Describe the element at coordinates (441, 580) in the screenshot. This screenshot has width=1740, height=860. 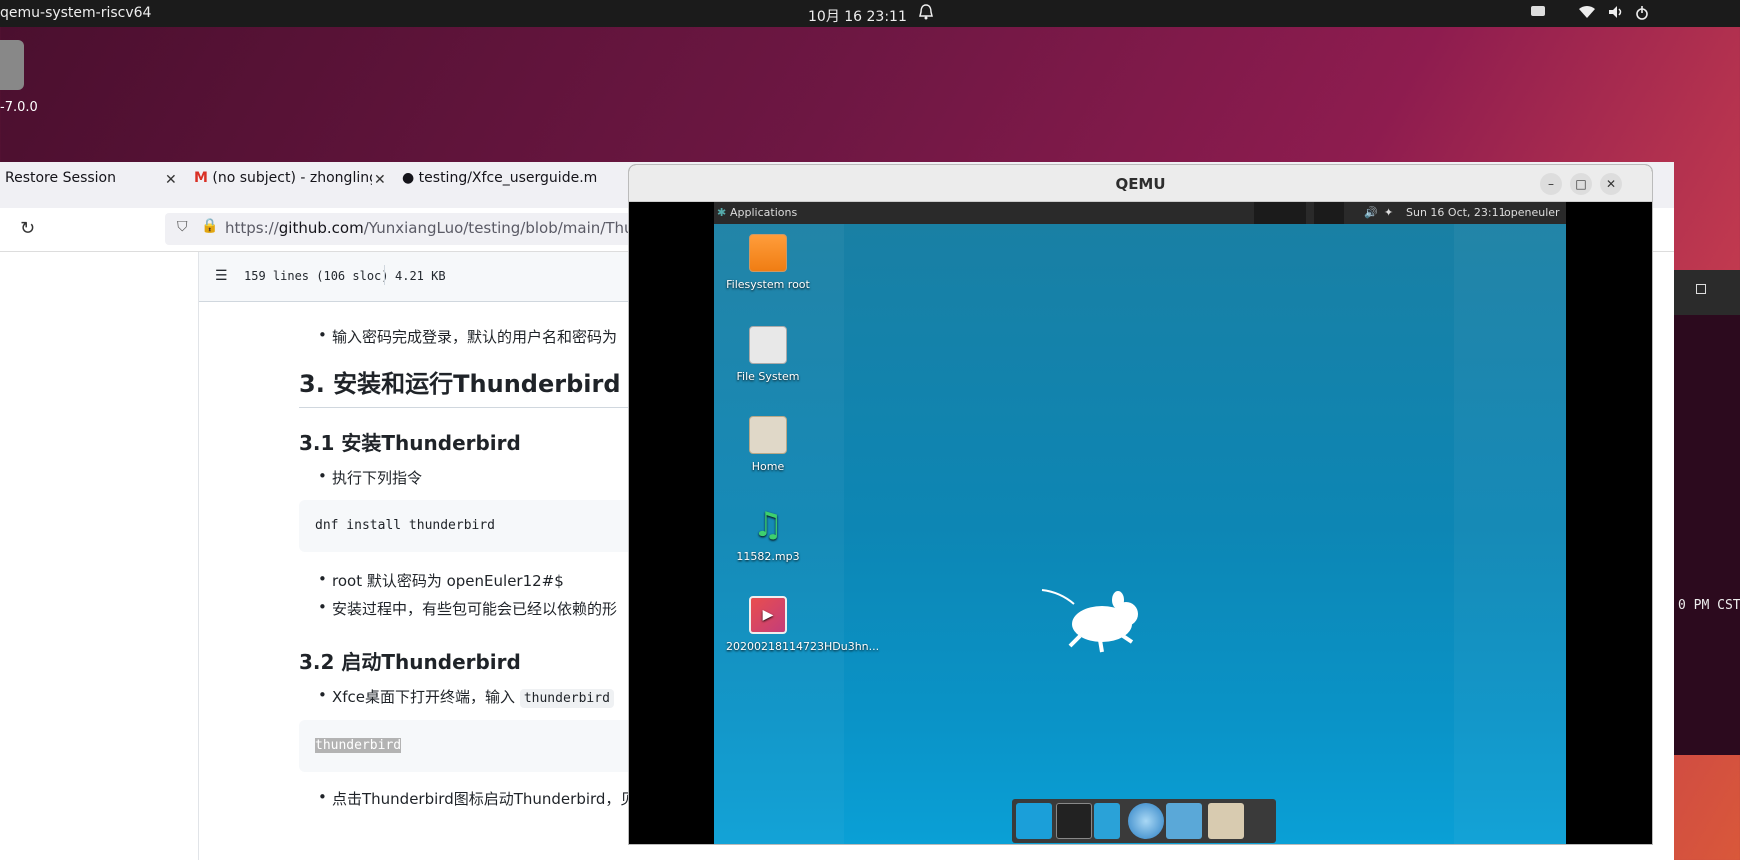
I see `list-item: root 默认密码为 openEuler12#$` at that location.